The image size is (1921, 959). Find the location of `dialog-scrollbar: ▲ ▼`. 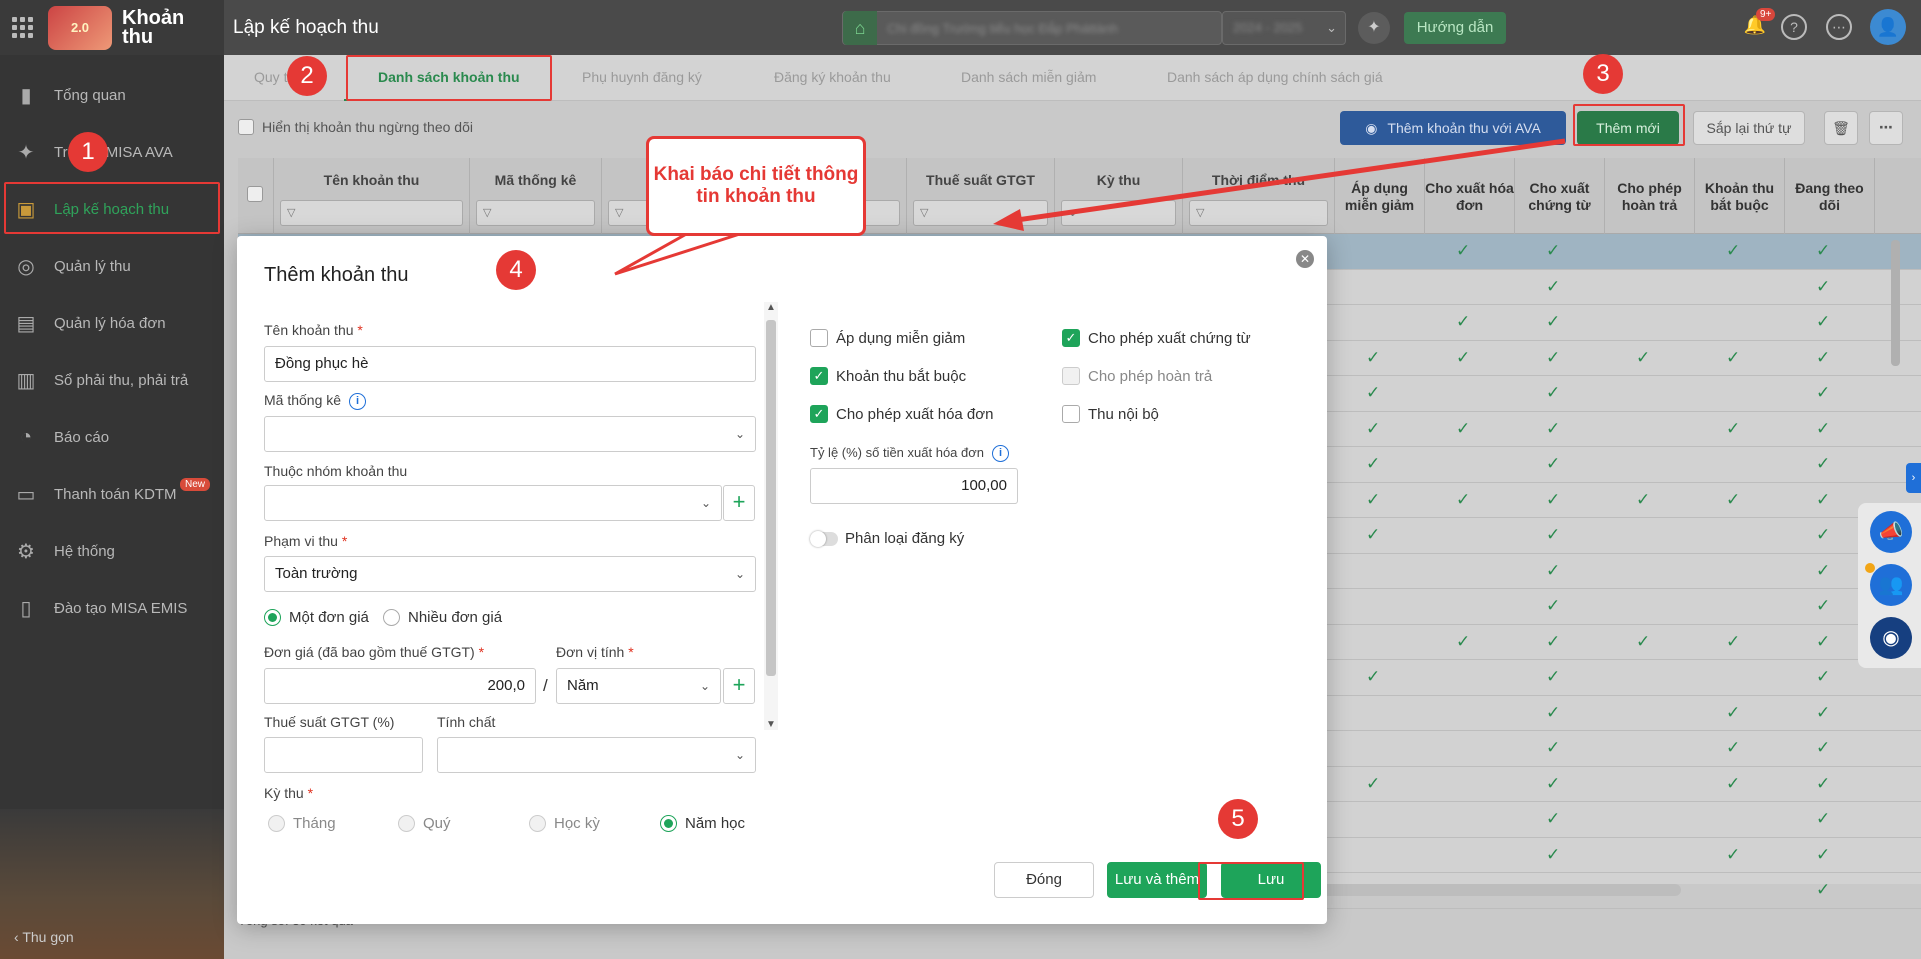

dialog-scrollbar: ▲ ▼ is located at coordinates (771, 516).